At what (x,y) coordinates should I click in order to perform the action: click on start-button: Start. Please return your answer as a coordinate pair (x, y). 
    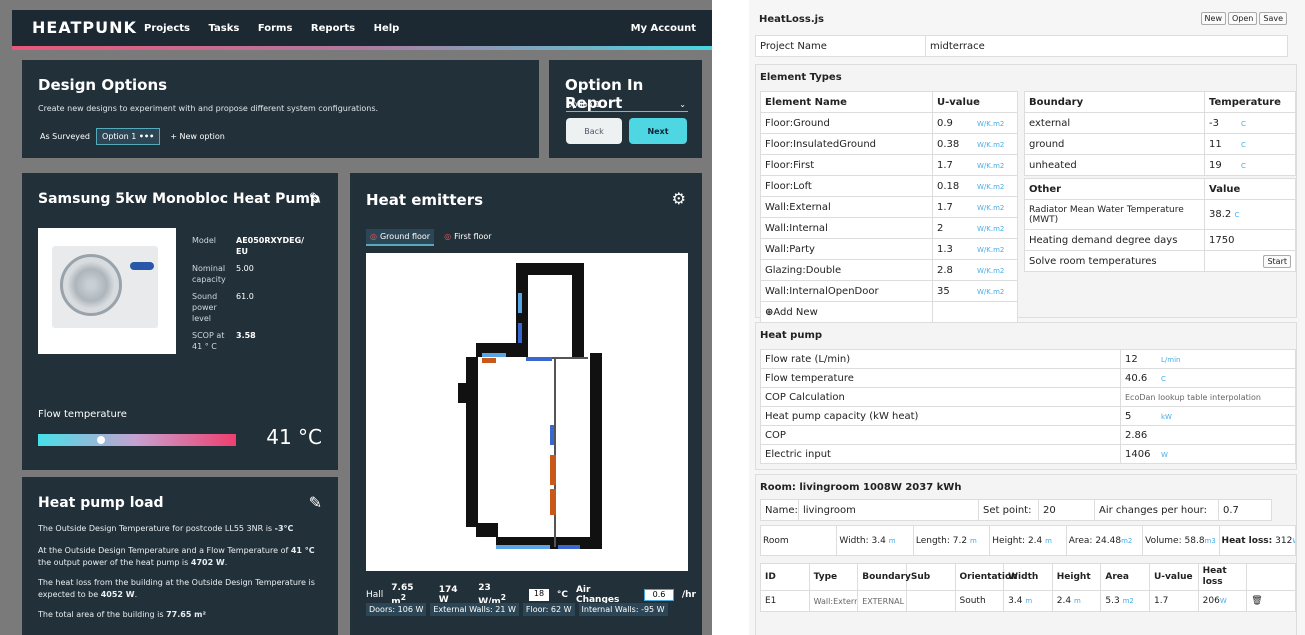
    Looking at the image, I should click on (1277, 261).